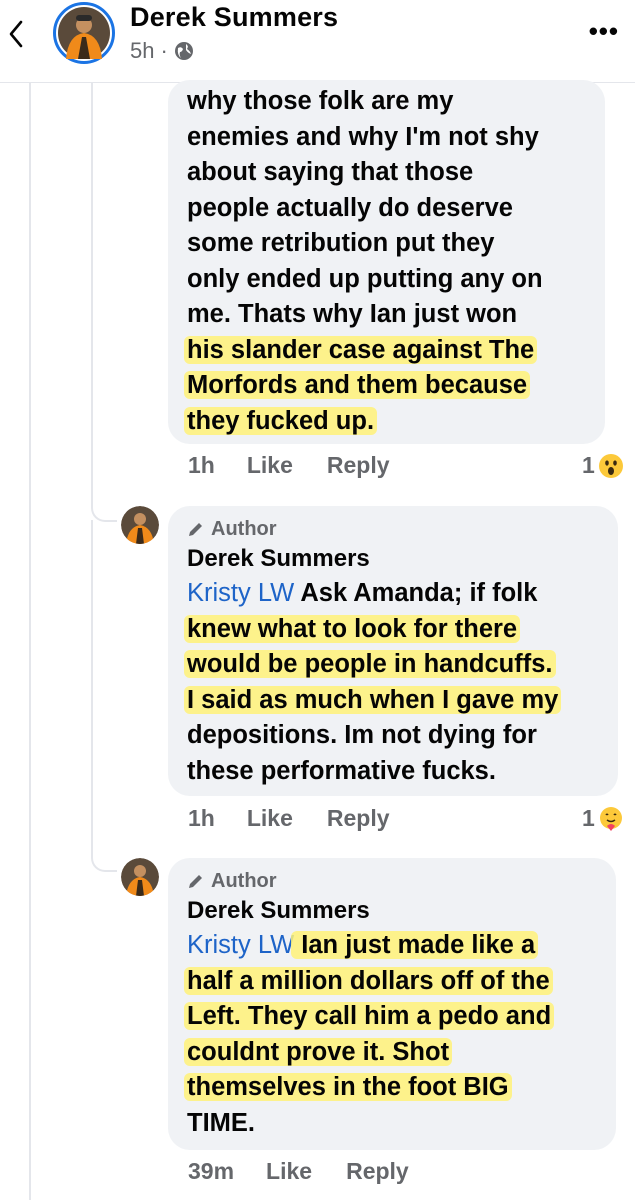 The image size is (635, 1200). I want to click on comment-text-line: enemies and why I'm not shy, so click(363, 136).